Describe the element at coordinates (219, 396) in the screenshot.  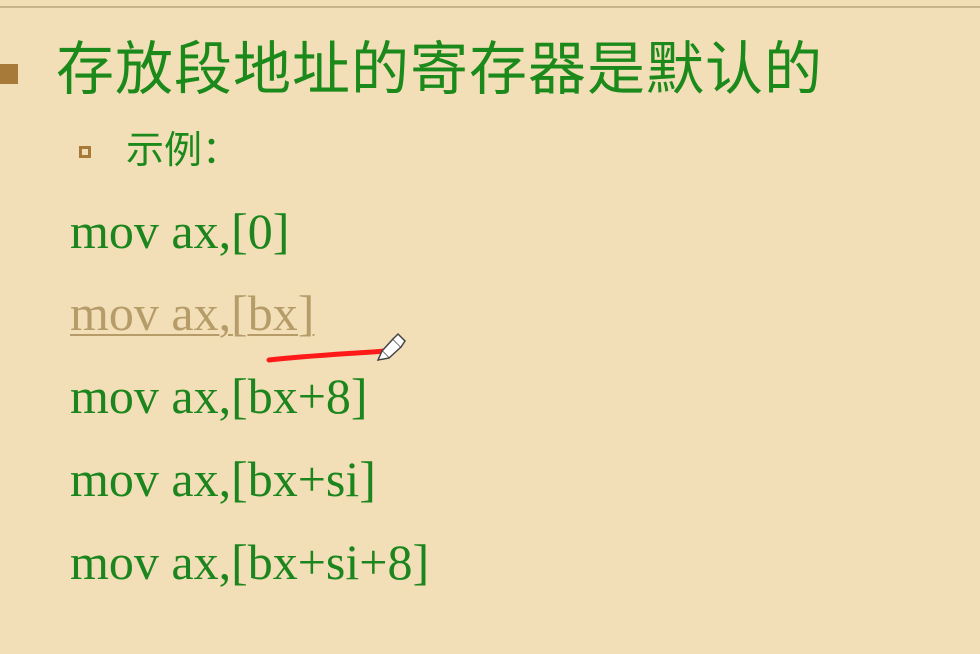
I see `code-example-line: mov ax,[bx+8]` at that location.